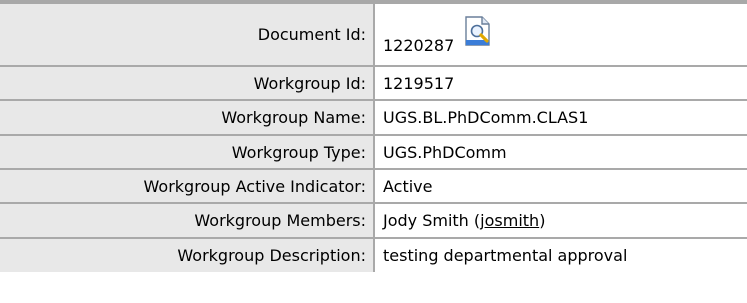 This screenshot has height=303, width=747. What do you see at coordinates (560, 255) in the screenshot?
I see `workgroup-description-value: testing departmental approval` at bounding box center [560, 255].